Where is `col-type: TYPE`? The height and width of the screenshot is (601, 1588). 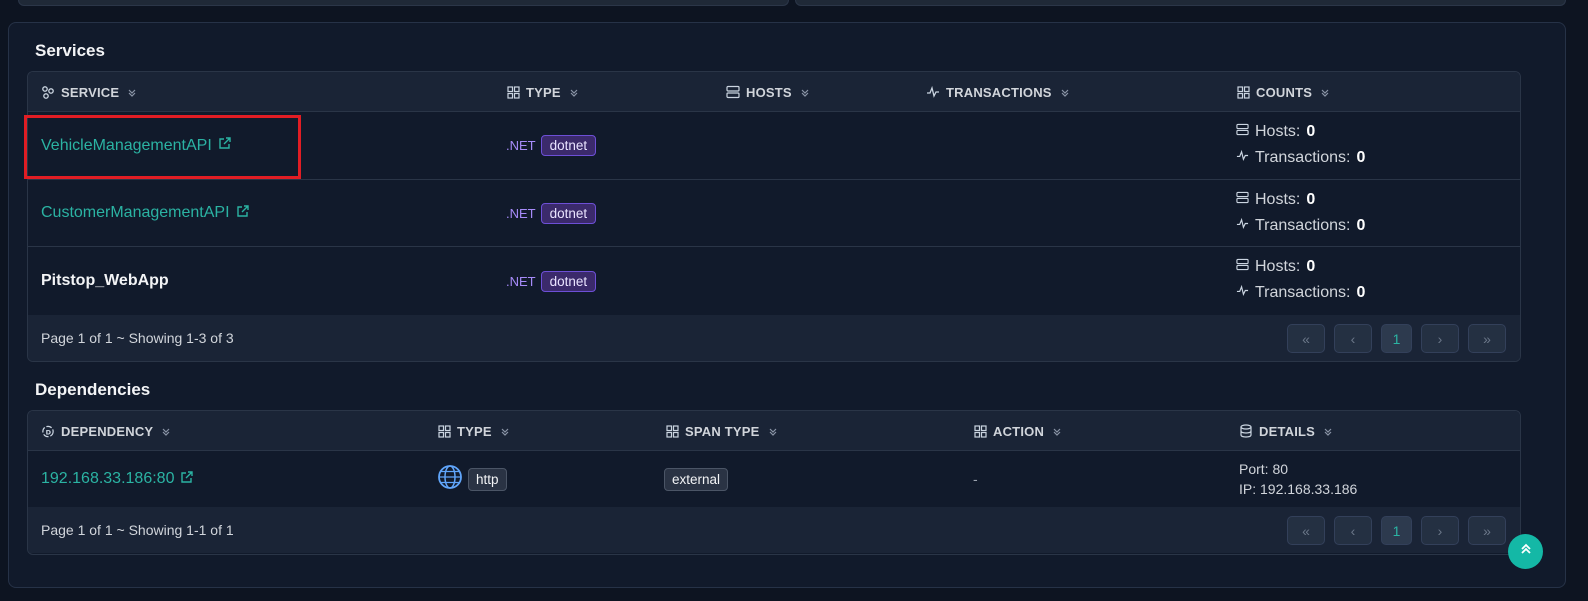
col-type: TYPE is located at coordinates (542, 92).